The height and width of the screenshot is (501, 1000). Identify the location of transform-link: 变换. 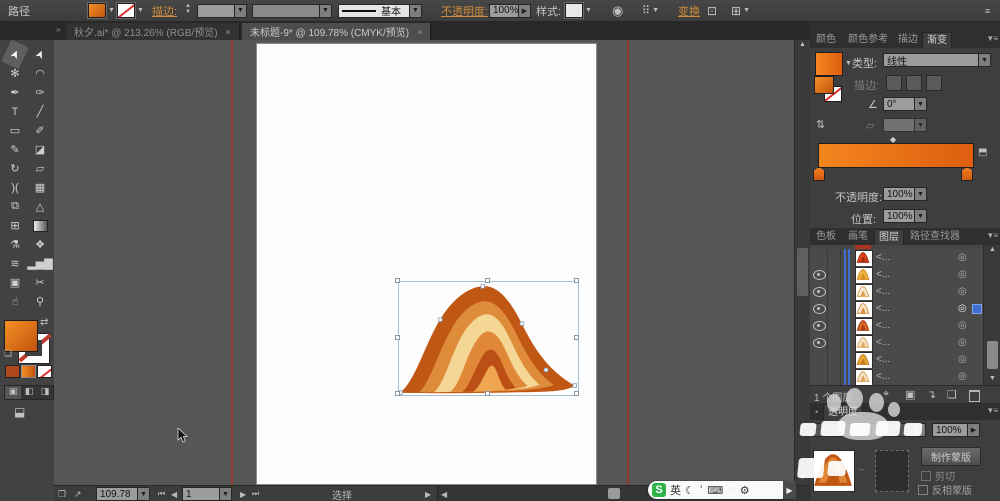
(689, 10).